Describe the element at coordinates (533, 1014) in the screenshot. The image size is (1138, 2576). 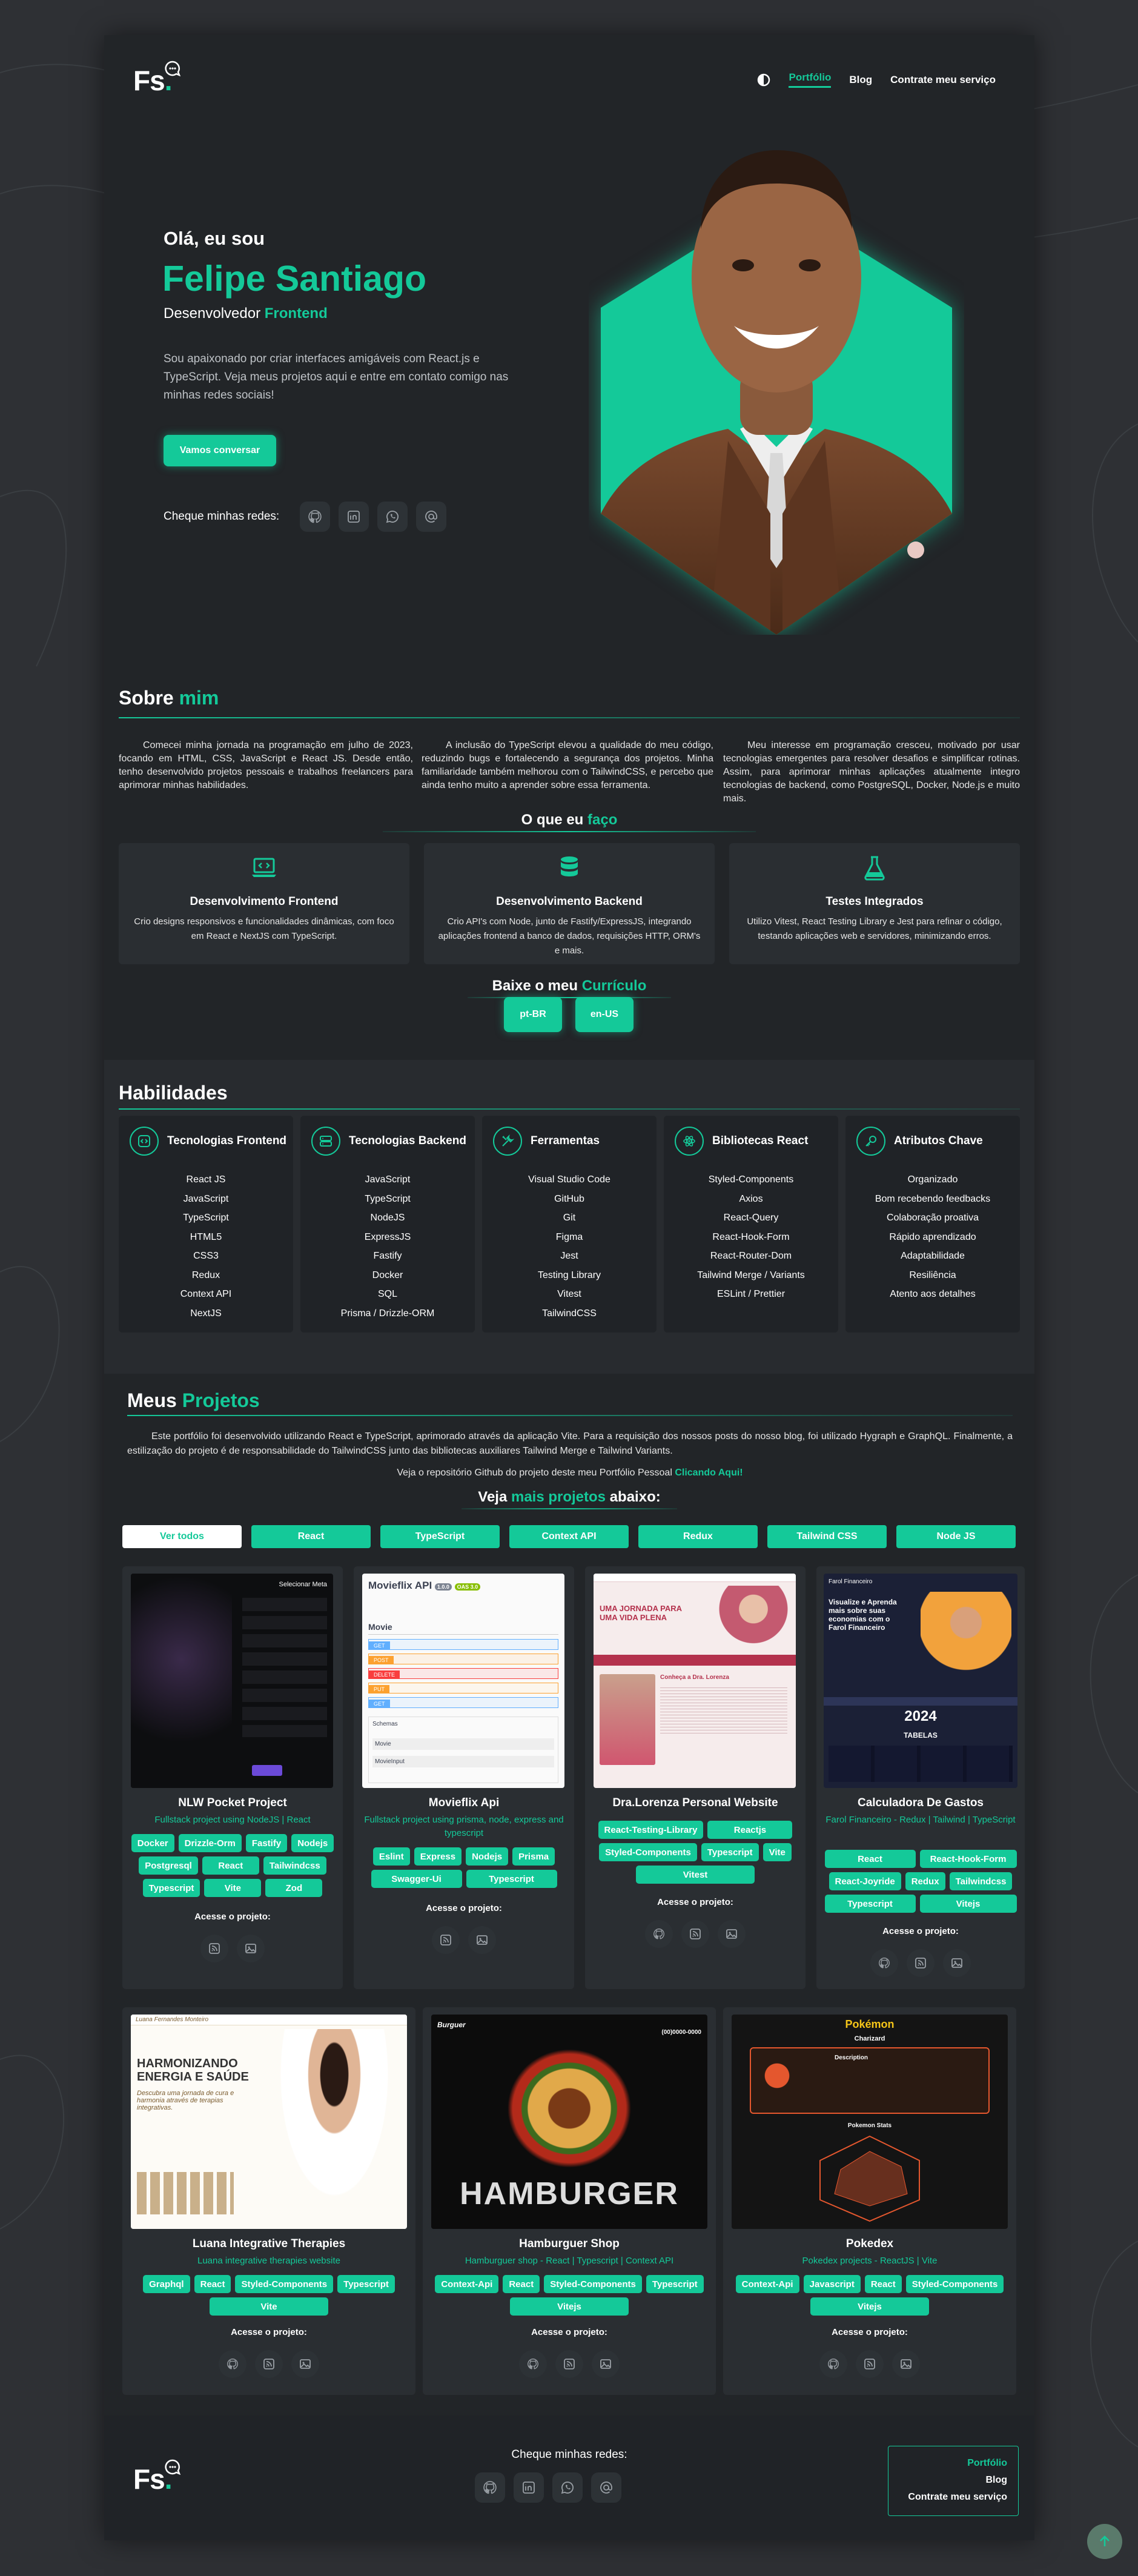
I see `cv-ptbr-button: pt-BR` at that location.